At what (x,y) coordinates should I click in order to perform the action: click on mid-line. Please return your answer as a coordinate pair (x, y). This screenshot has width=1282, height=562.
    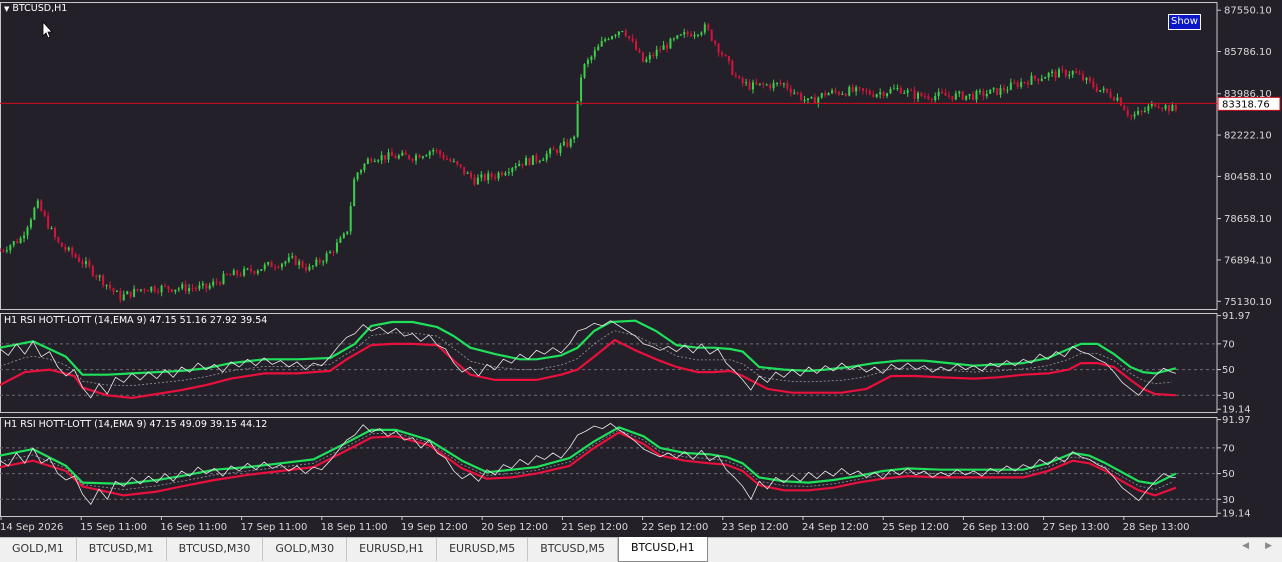
    Looking at the image, I should click on (586, 460).